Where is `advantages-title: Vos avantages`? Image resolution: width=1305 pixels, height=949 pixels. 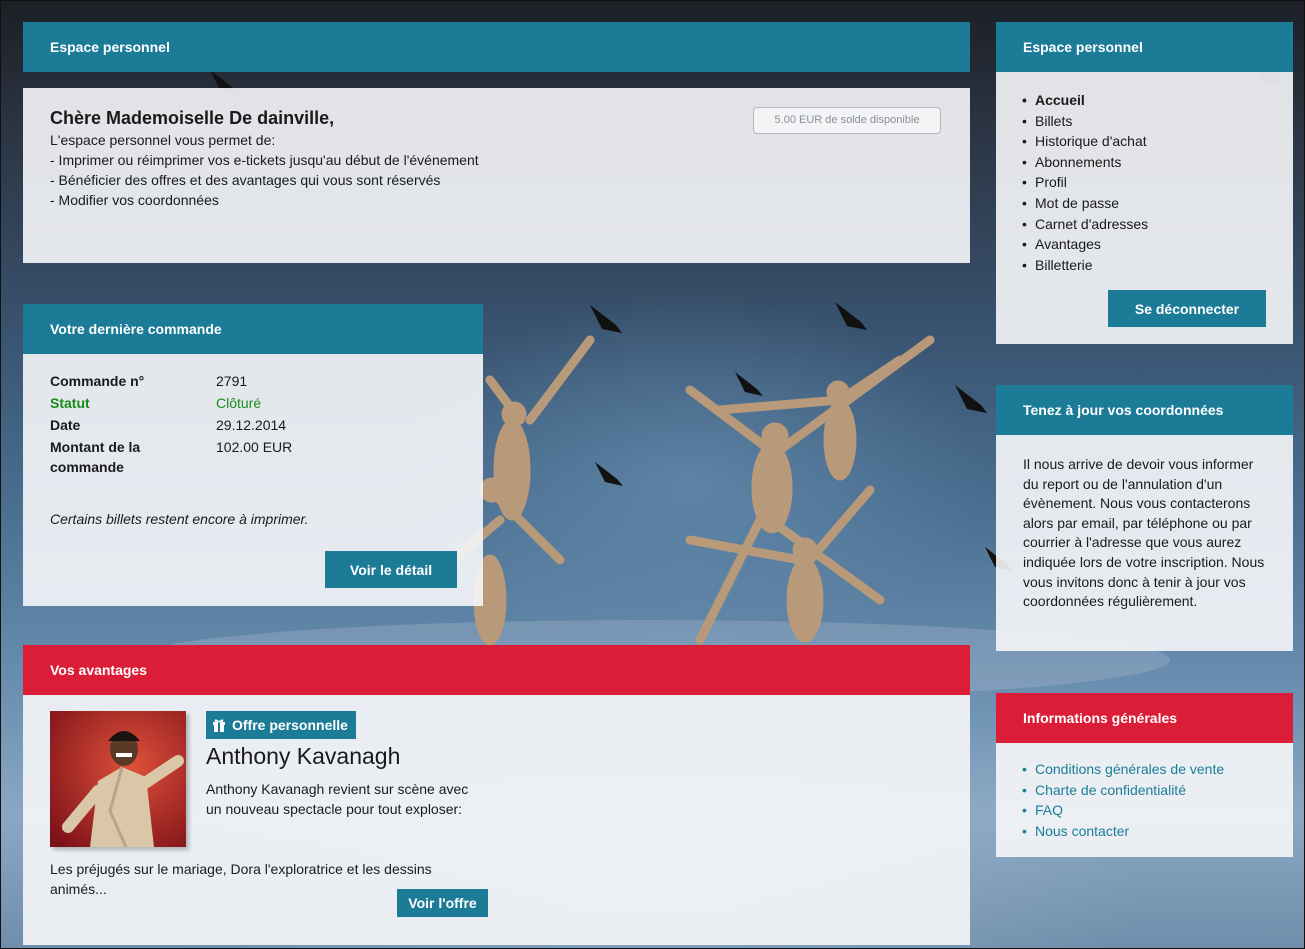 advantages-title: Vos avantages is located at coordinates (496, 670).